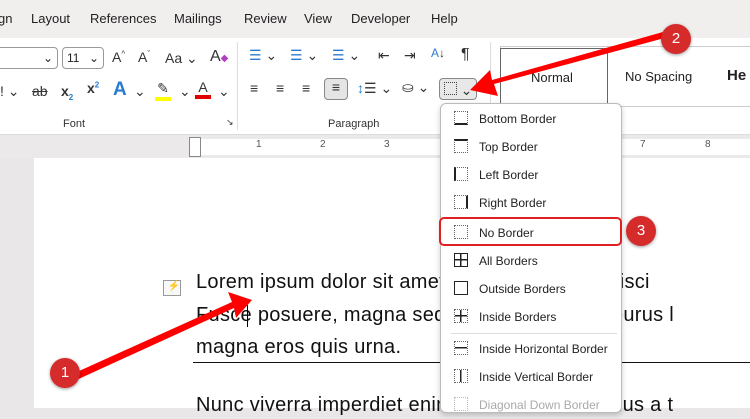  What do you see at coordinates (641, 231) in the screenshot?
I see `annotation-badge-3: 3` at bounding box center [641, 231].